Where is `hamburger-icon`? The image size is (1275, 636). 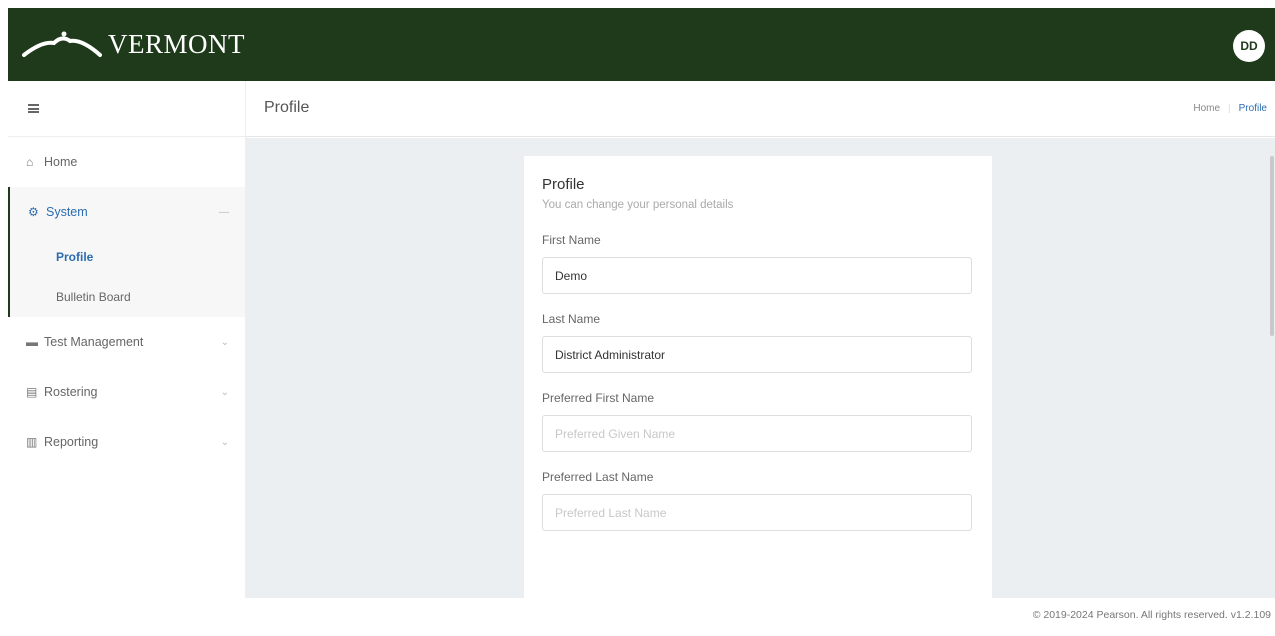 hamburger-icon is located at coordinates (33, 108).